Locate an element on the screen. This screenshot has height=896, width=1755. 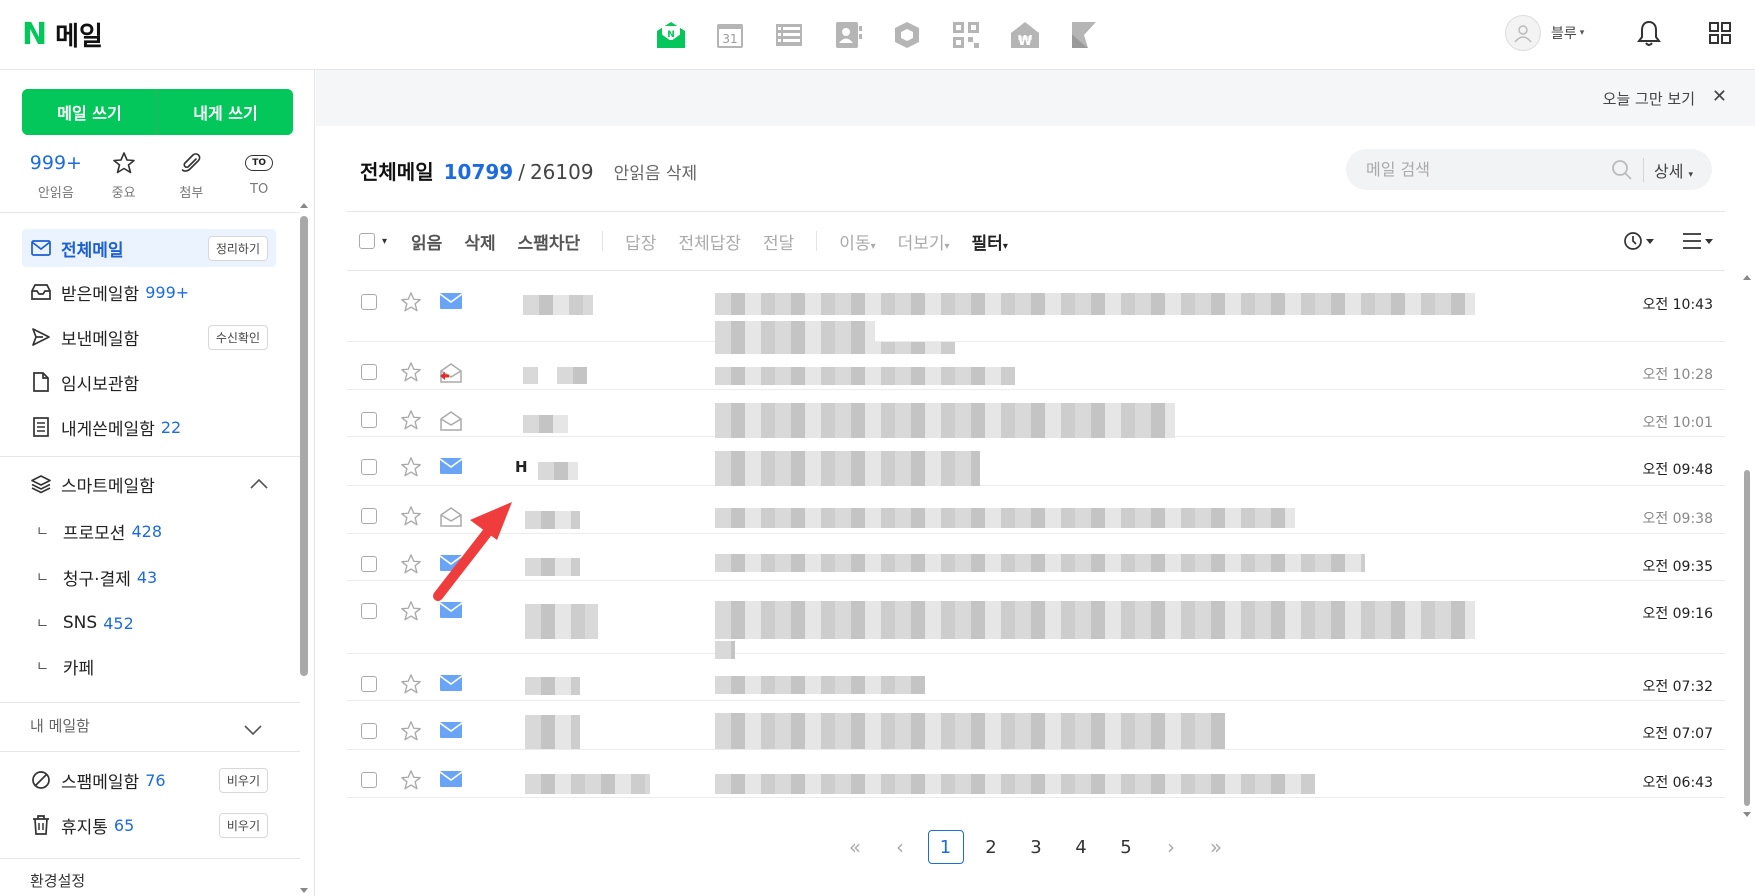
mail-row: 오전 09:35 is located at coordinates (1036, 557).